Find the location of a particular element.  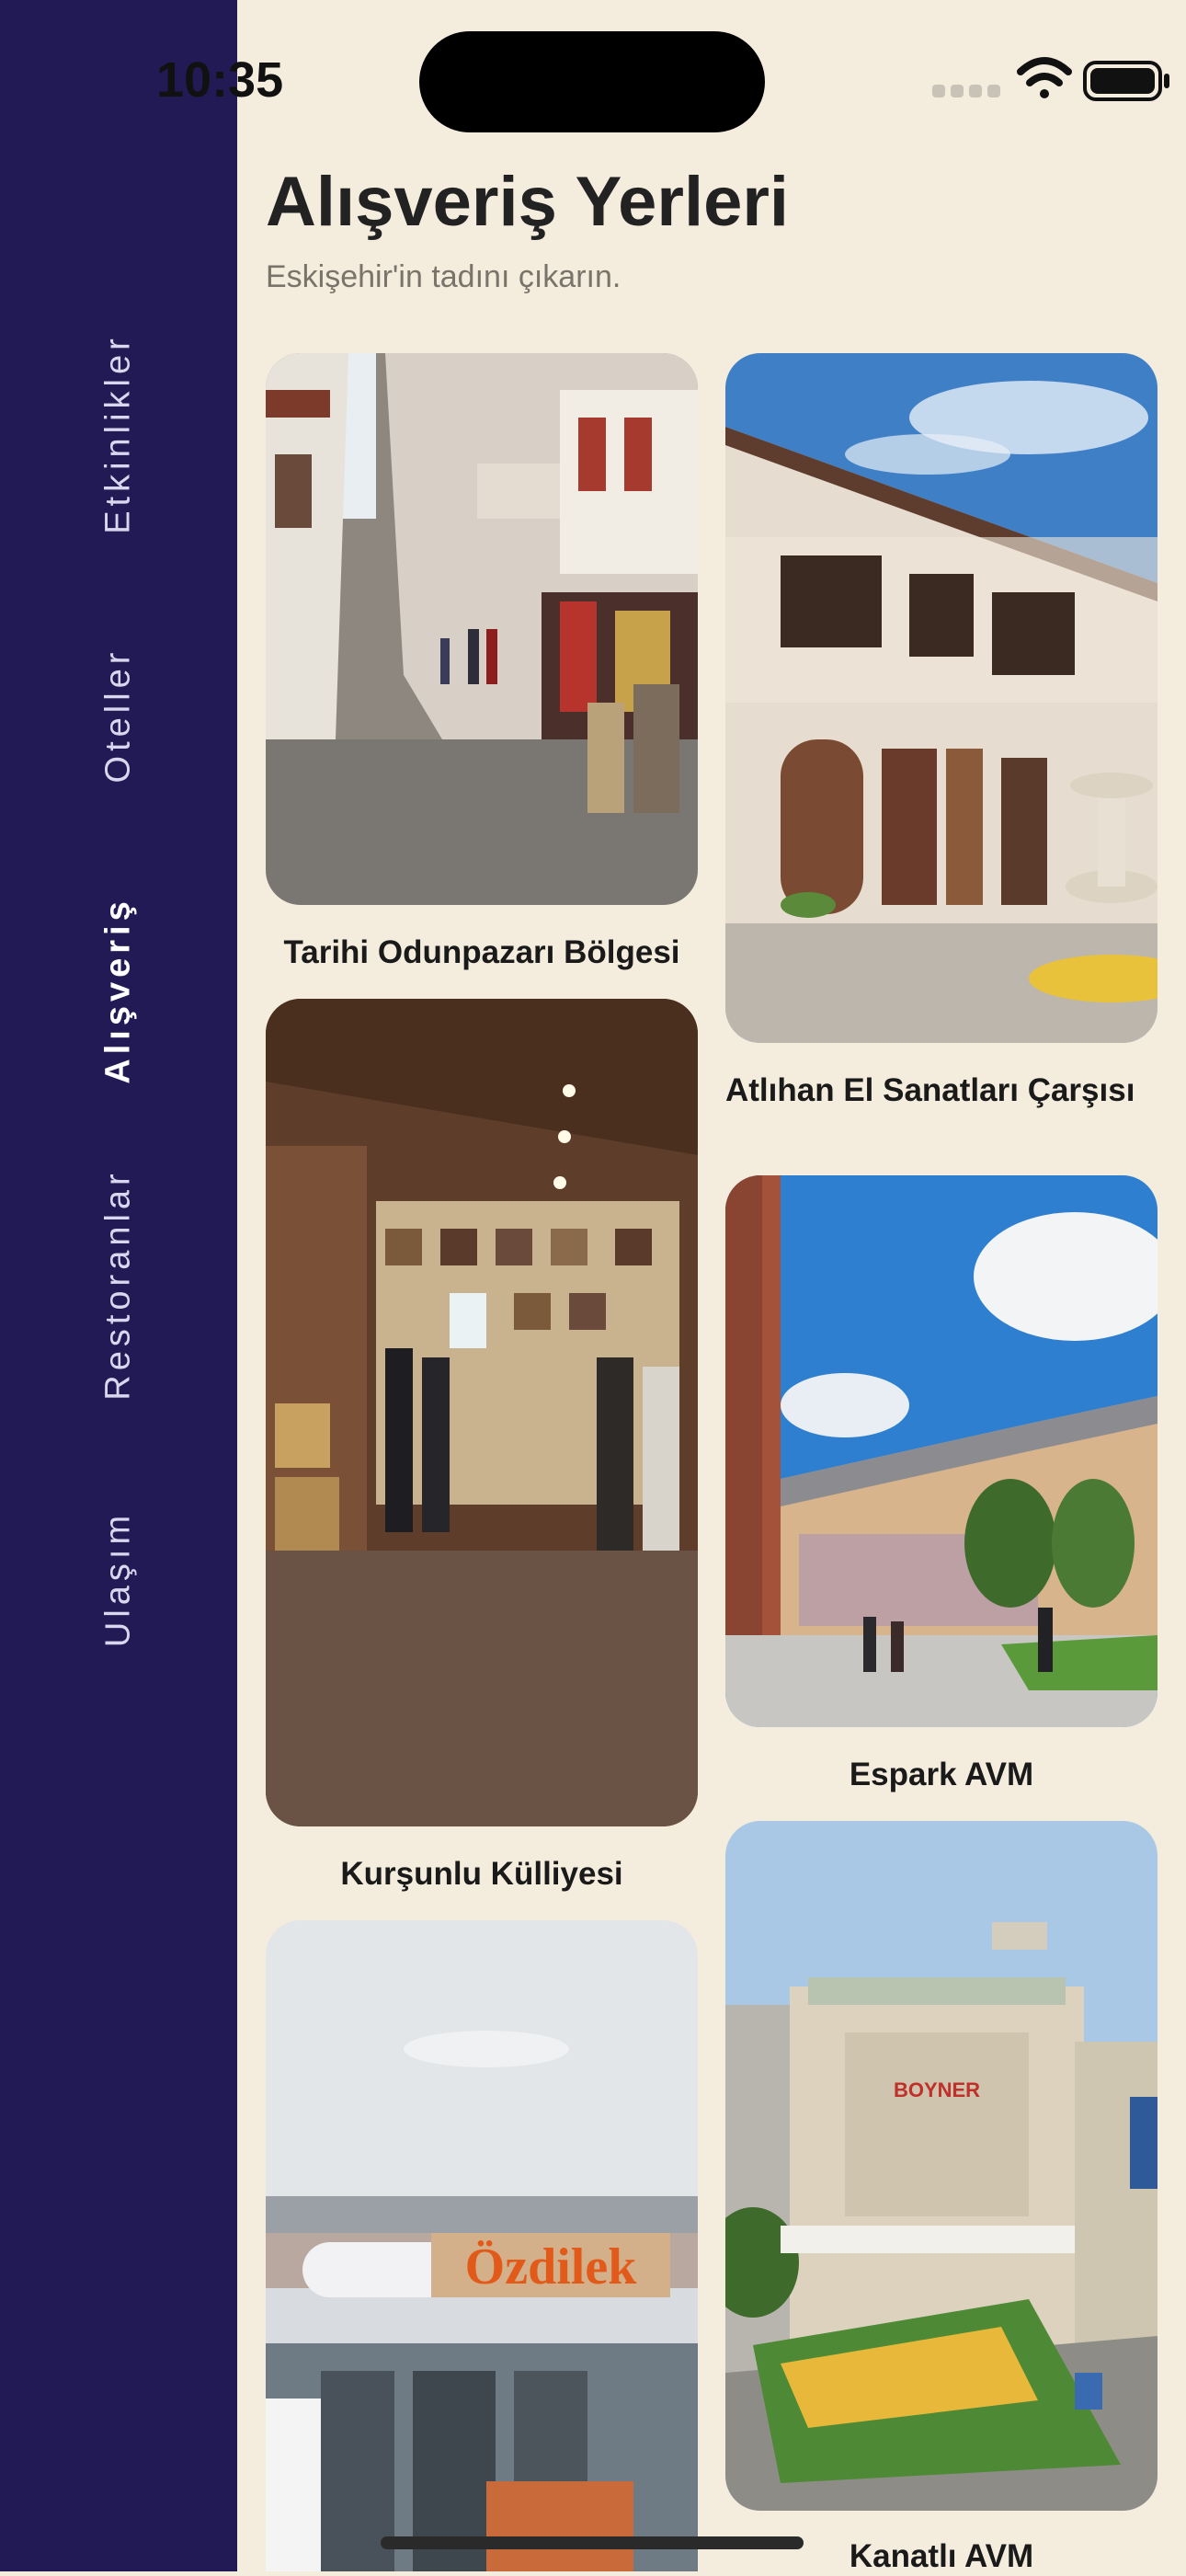

ozdilek-mall-photo: Özdilek is located at coordinates (482, 2245).